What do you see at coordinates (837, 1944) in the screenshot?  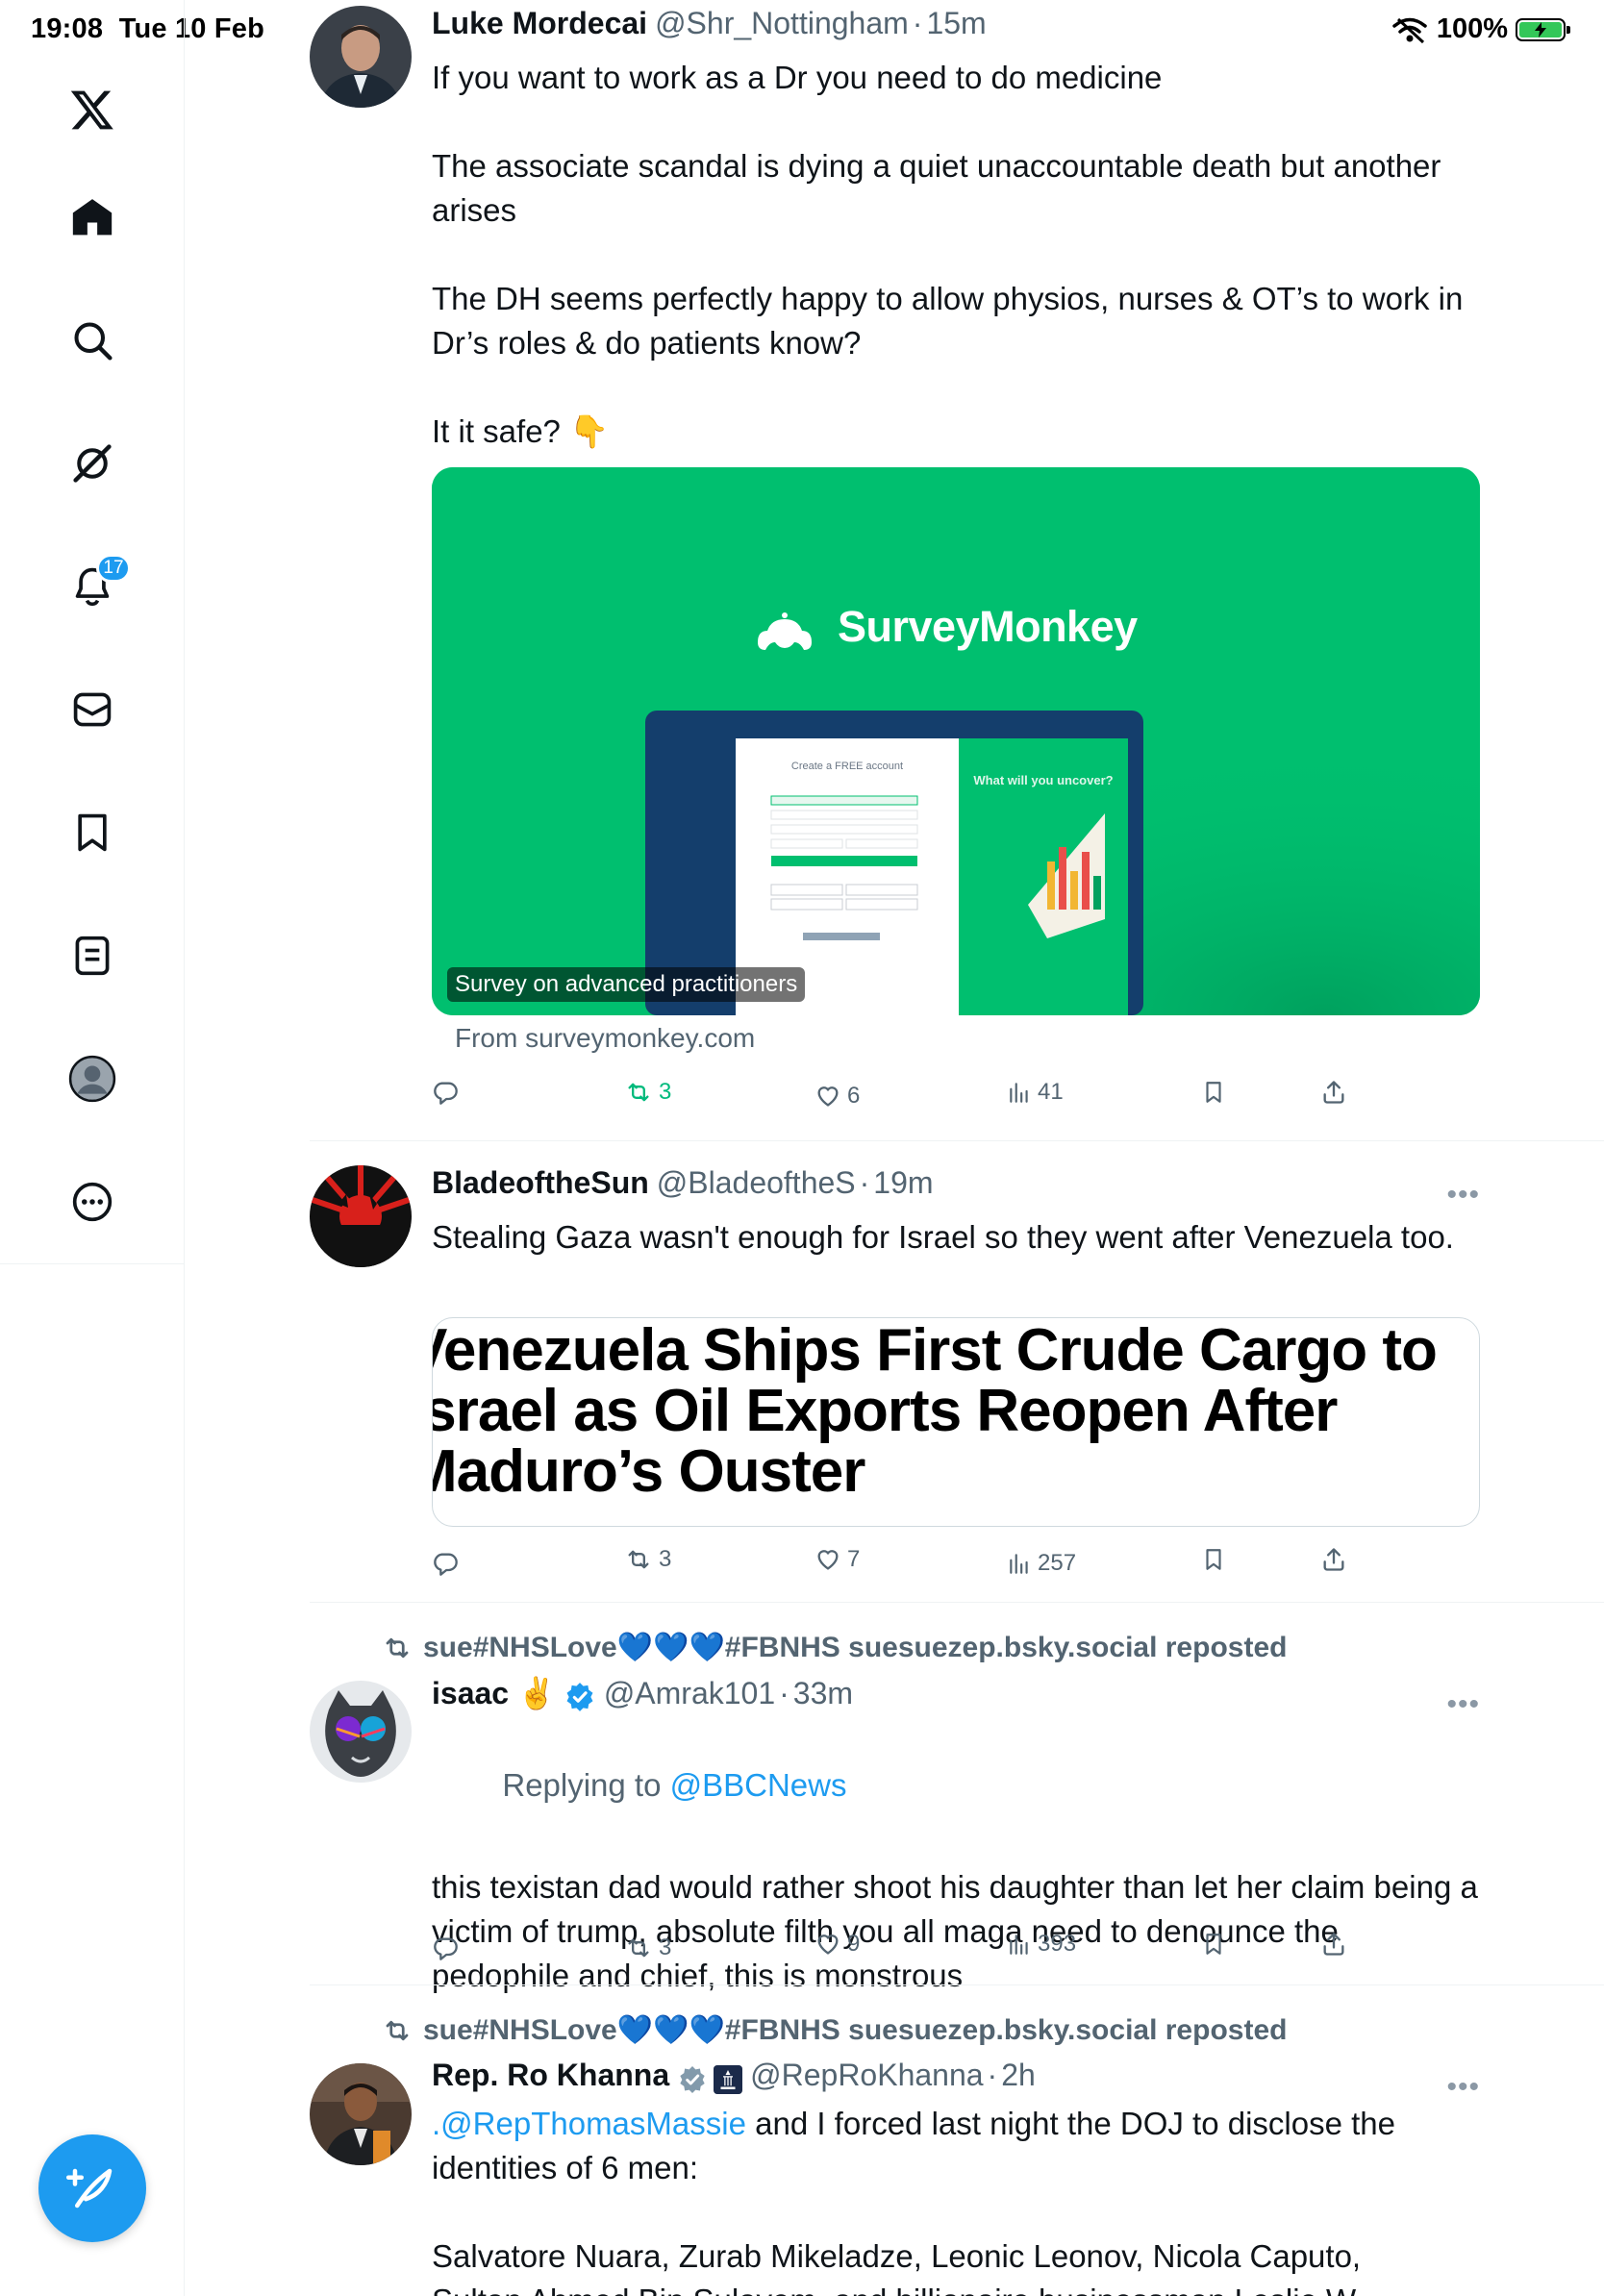 I see `like-button: 9` at bounding box center [837, 1944].